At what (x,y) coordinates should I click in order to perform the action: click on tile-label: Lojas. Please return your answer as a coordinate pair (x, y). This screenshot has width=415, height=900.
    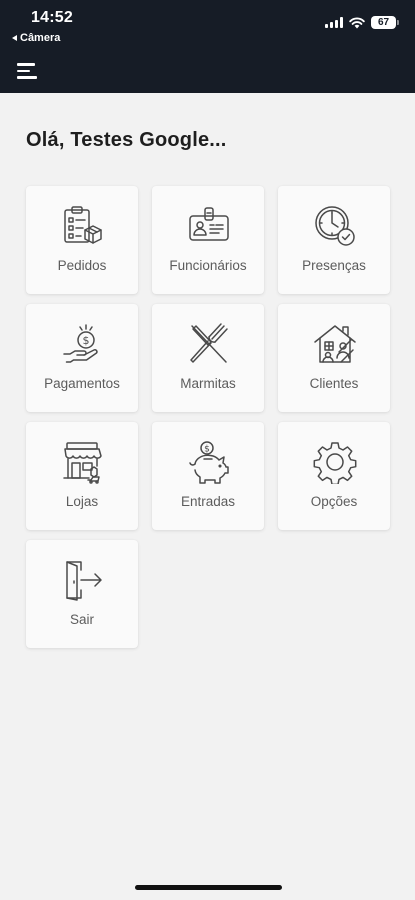
    Looking at the image, I should click on (82, 501).